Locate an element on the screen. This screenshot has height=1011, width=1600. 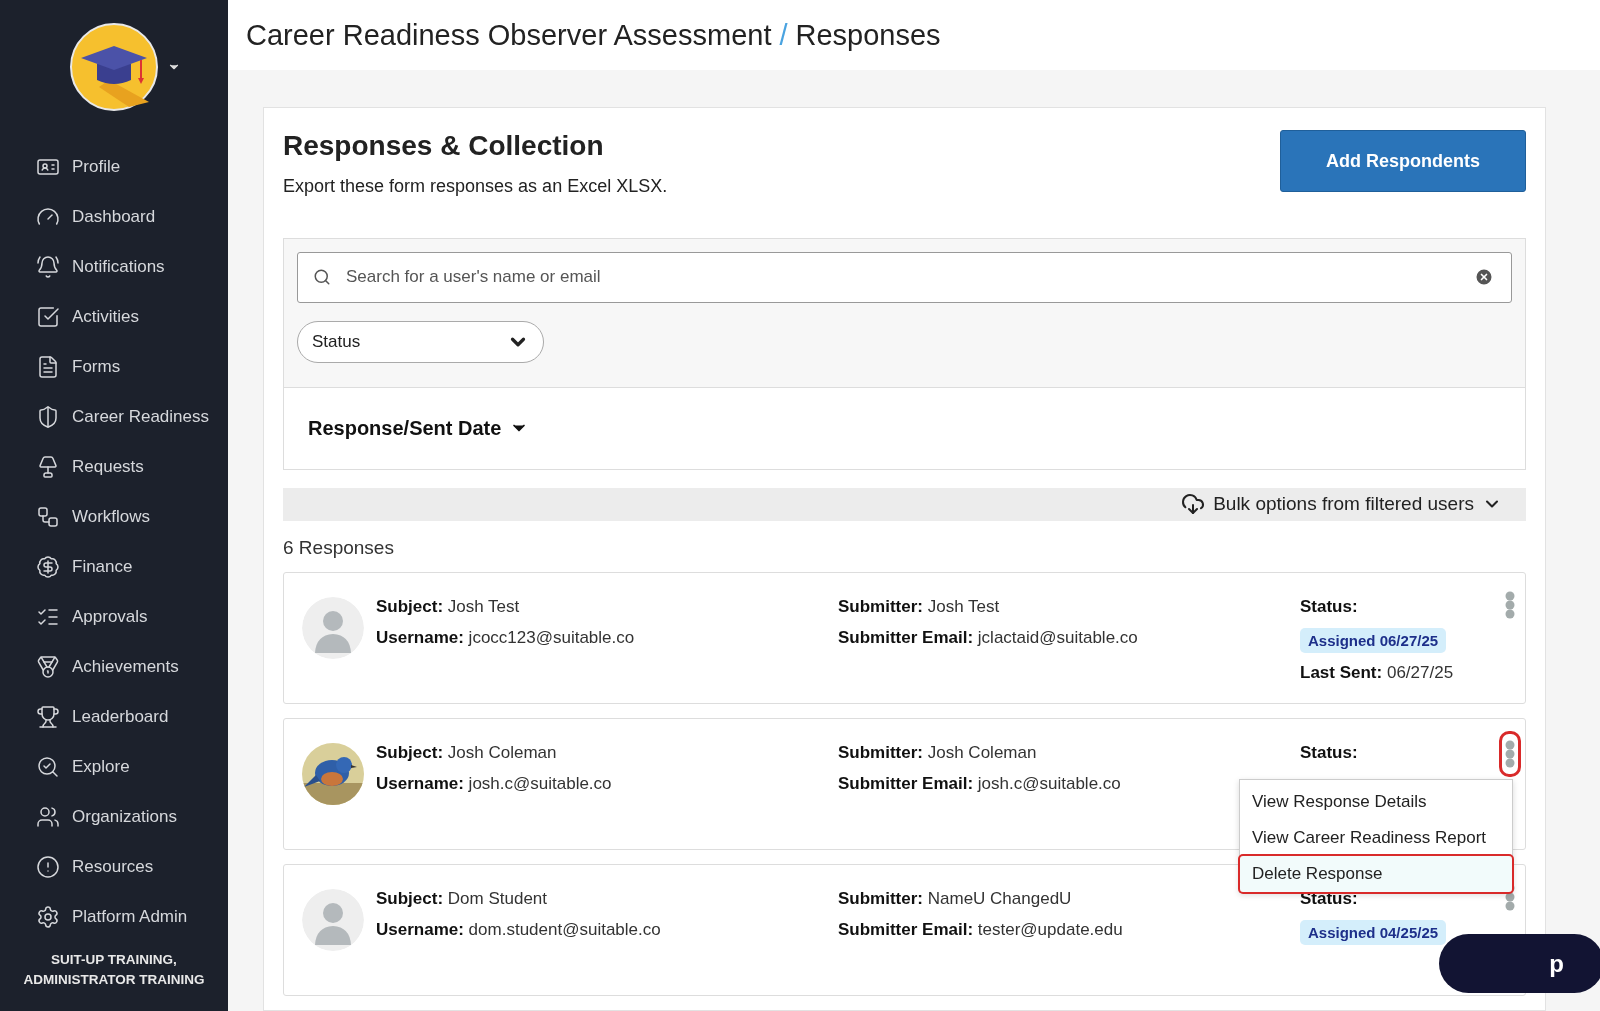
field-text: Username: josh.c@suitable.co is located at coordinates (494, 784).